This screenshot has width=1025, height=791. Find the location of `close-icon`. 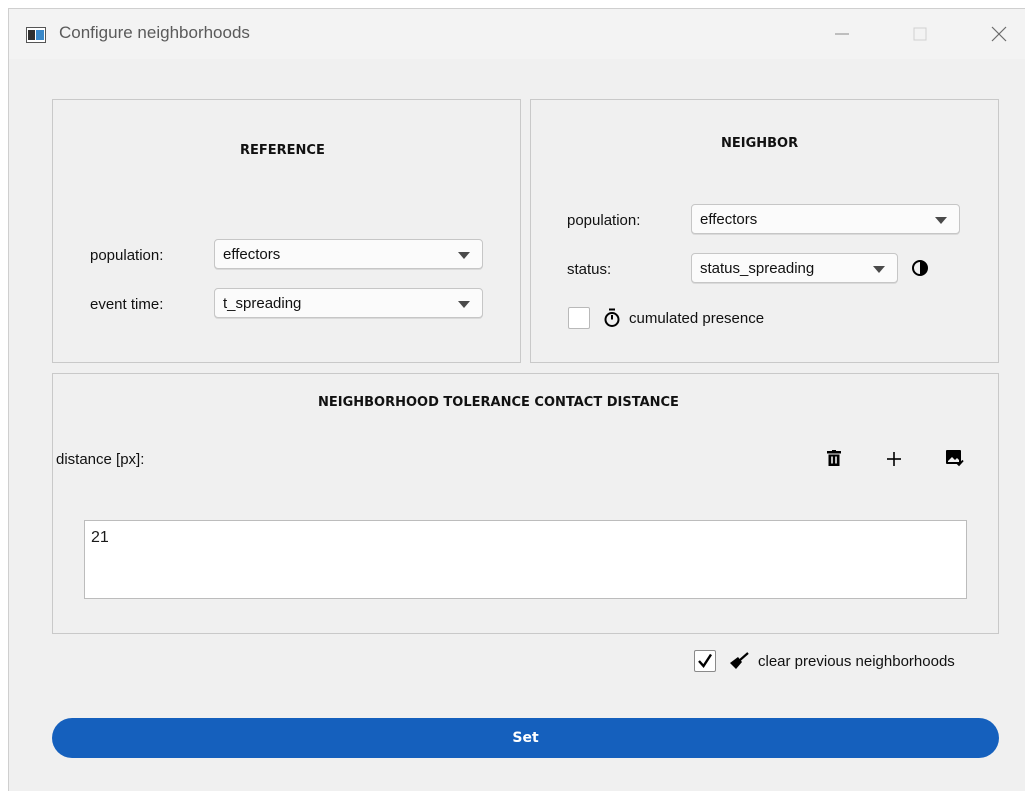

close-icon is located at coordinates (999, 34).